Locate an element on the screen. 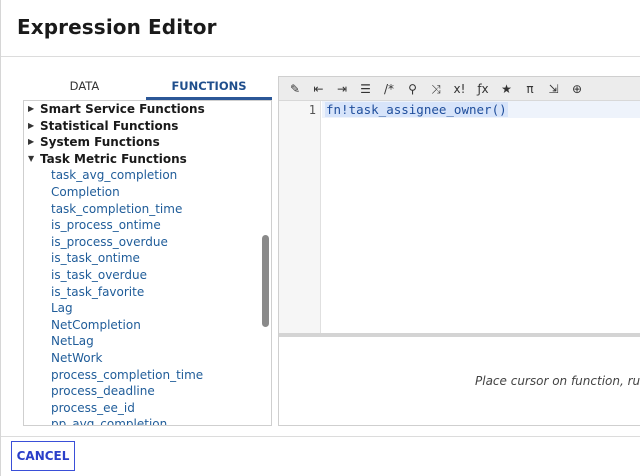 This screenshot has height=476, width=640. tree-function-item: process_ee_id is located at coordinates (142, 408).